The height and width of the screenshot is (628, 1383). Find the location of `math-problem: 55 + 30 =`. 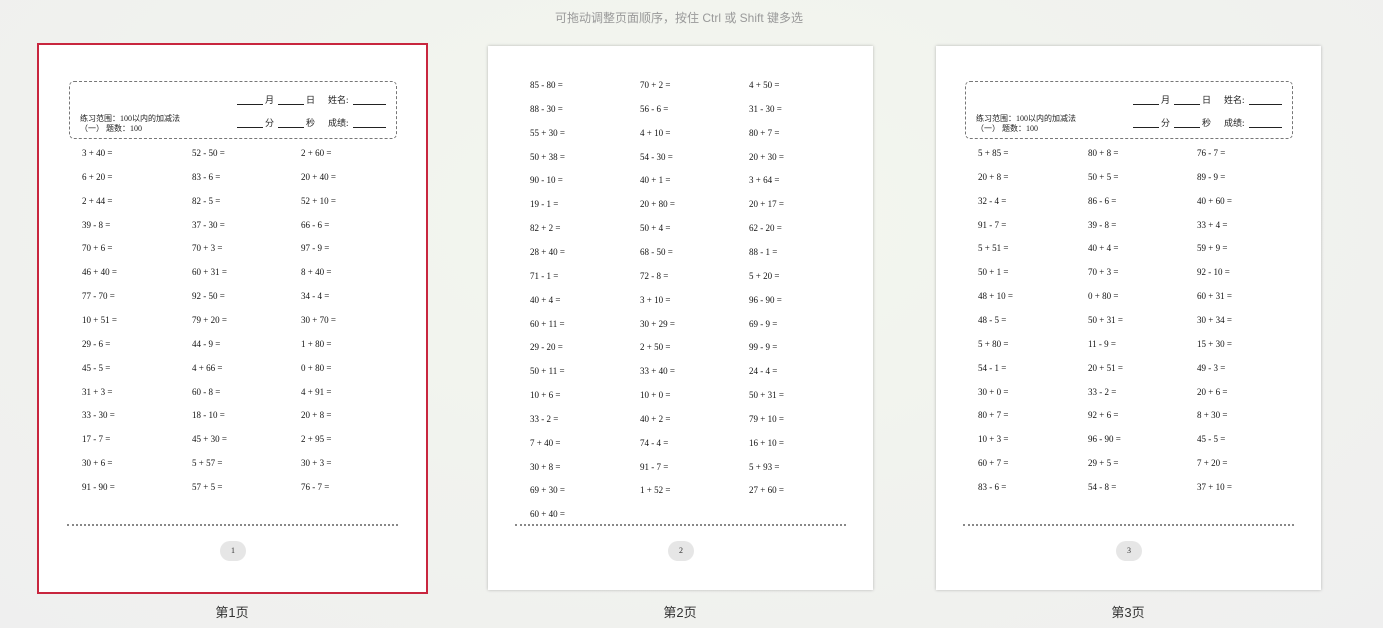

math-problem: 55 + 30 = is located at coordinates (547, 132).